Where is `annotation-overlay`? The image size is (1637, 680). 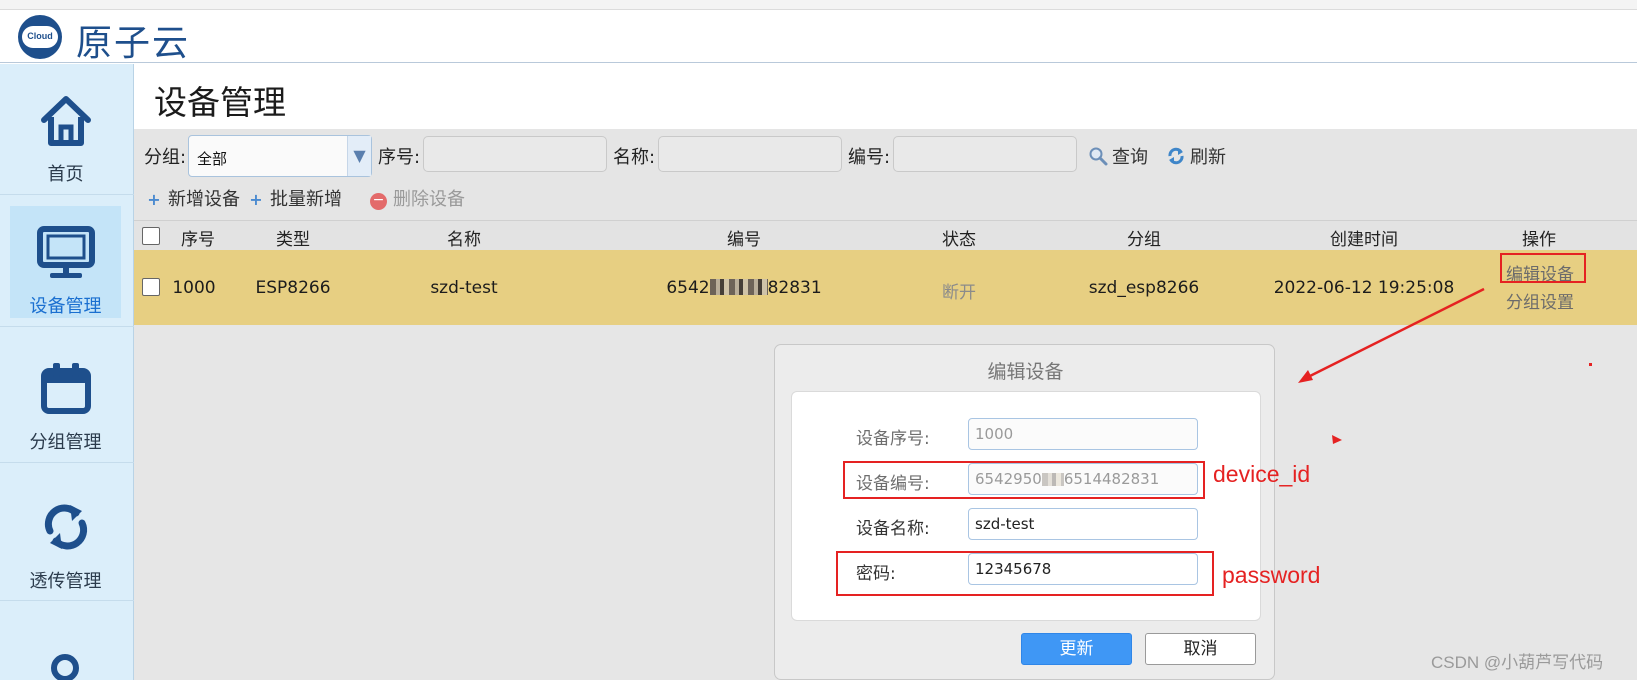 annotation-overlay is located at coordinates (1445, 365).